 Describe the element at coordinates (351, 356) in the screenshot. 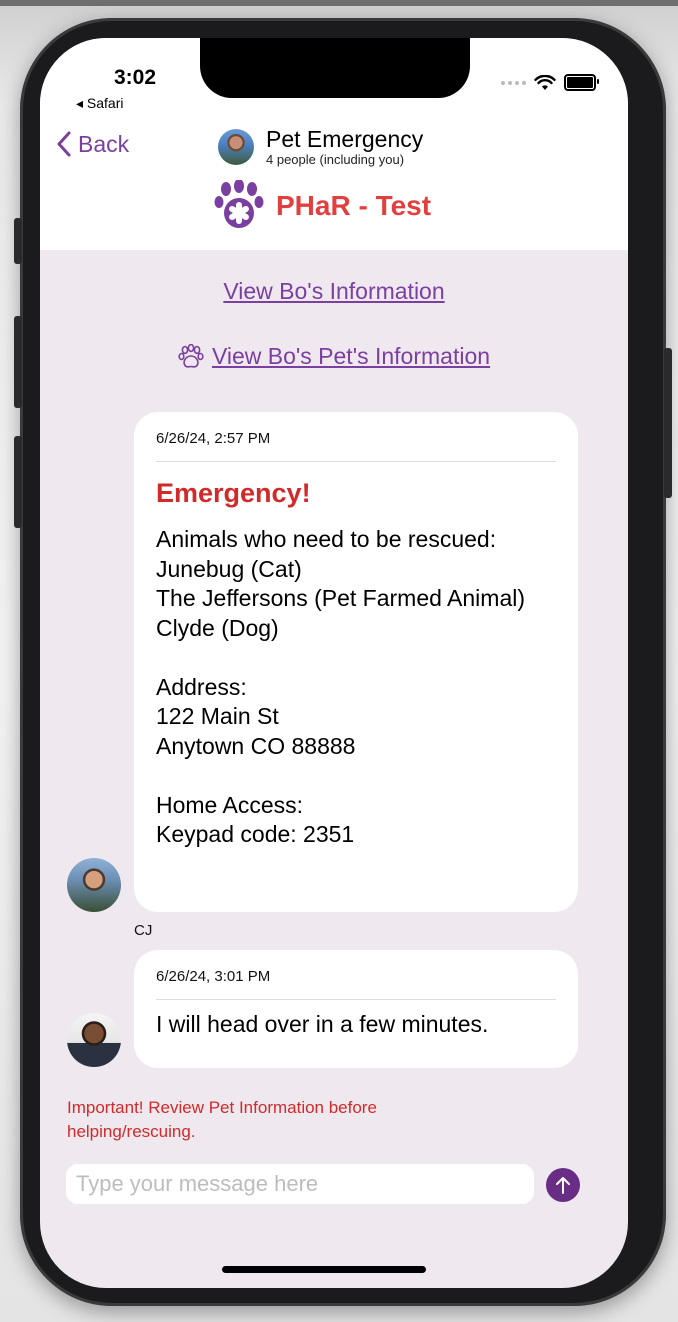

I see `pet-info-link-text: View Bo's Pet's Information` at that location.